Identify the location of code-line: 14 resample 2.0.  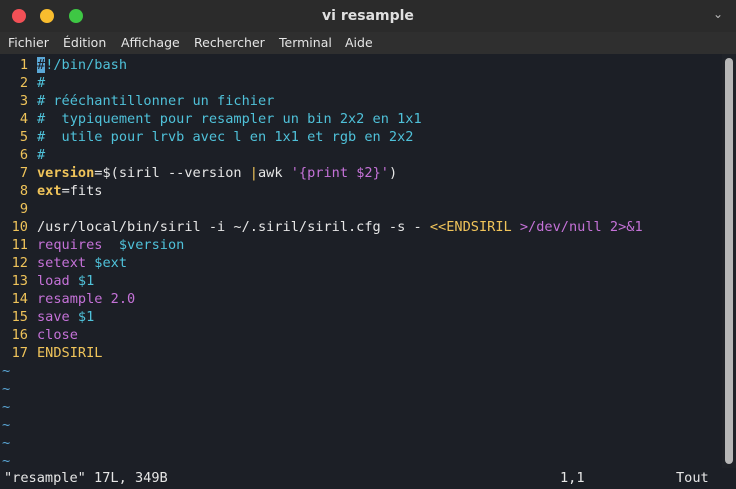
(68, 299).